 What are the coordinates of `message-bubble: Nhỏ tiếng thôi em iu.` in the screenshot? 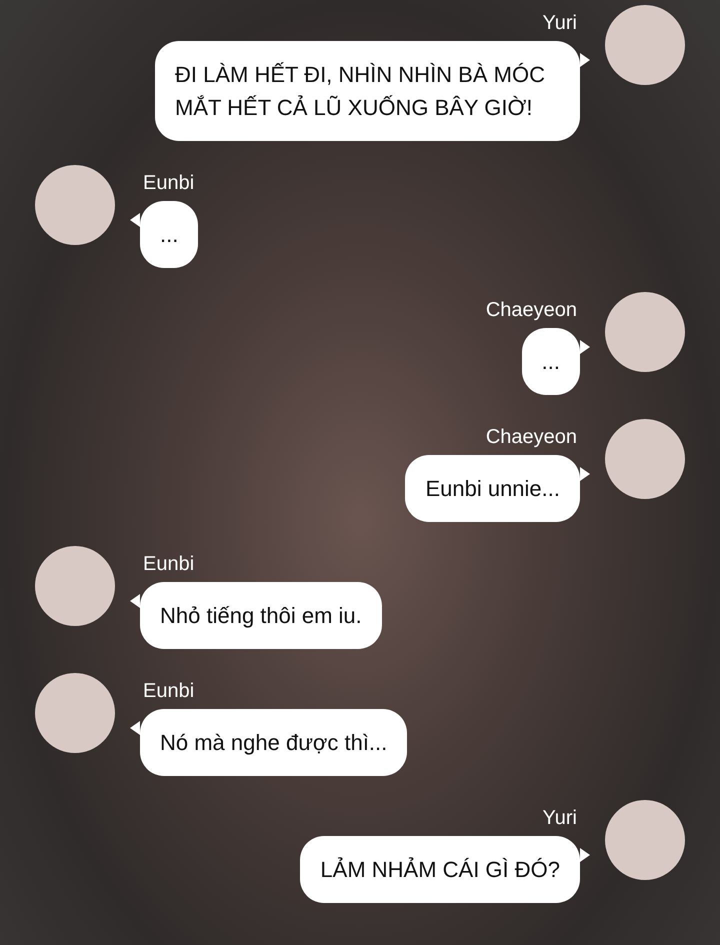 It's located at (261, 615).